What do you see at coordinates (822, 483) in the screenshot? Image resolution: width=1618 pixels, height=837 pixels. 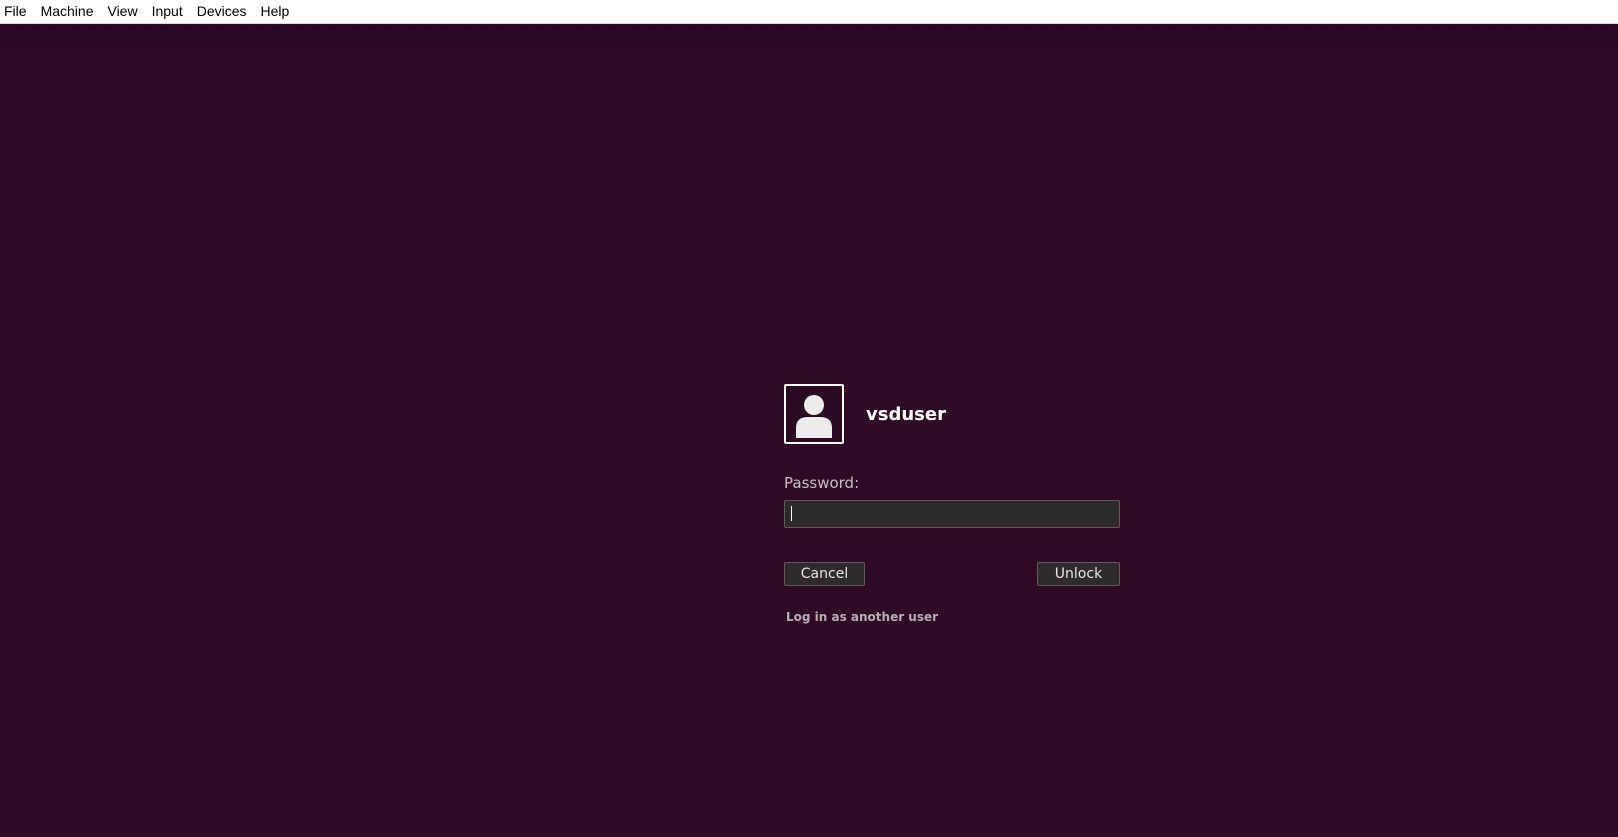 I see `password-label: Password:` at bounding box center [822, 483].